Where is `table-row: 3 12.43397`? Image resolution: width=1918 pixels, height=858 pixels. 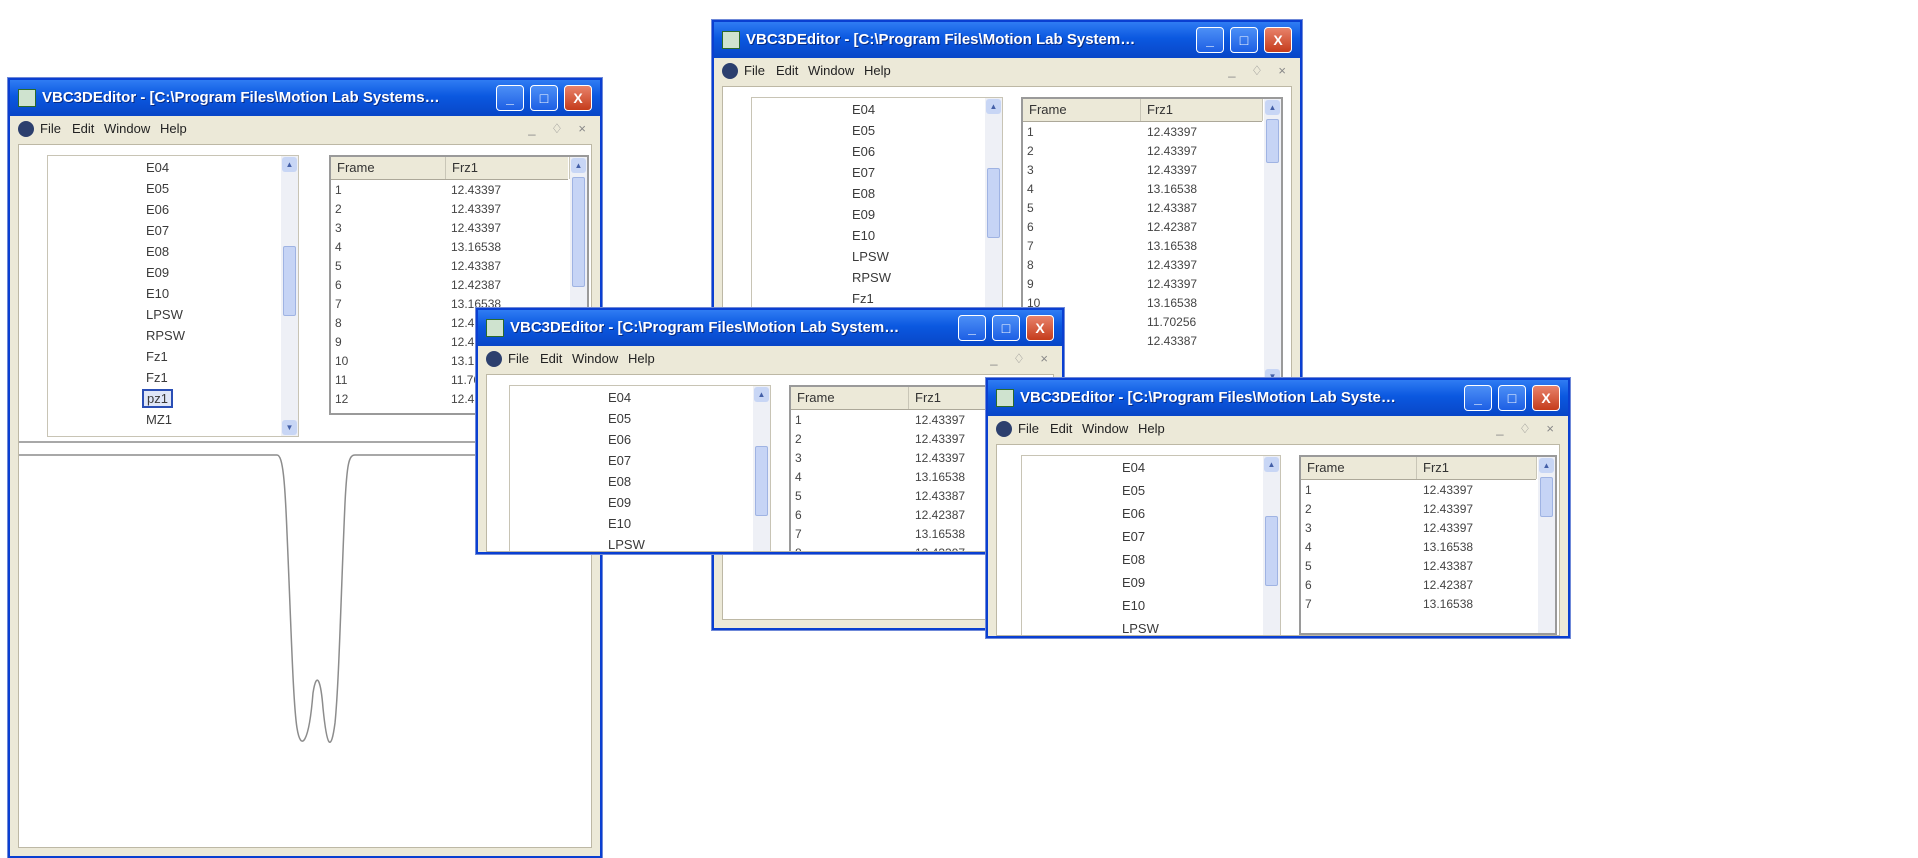 table-row: 3 12.43397 is located at coordinates (1418, 528).